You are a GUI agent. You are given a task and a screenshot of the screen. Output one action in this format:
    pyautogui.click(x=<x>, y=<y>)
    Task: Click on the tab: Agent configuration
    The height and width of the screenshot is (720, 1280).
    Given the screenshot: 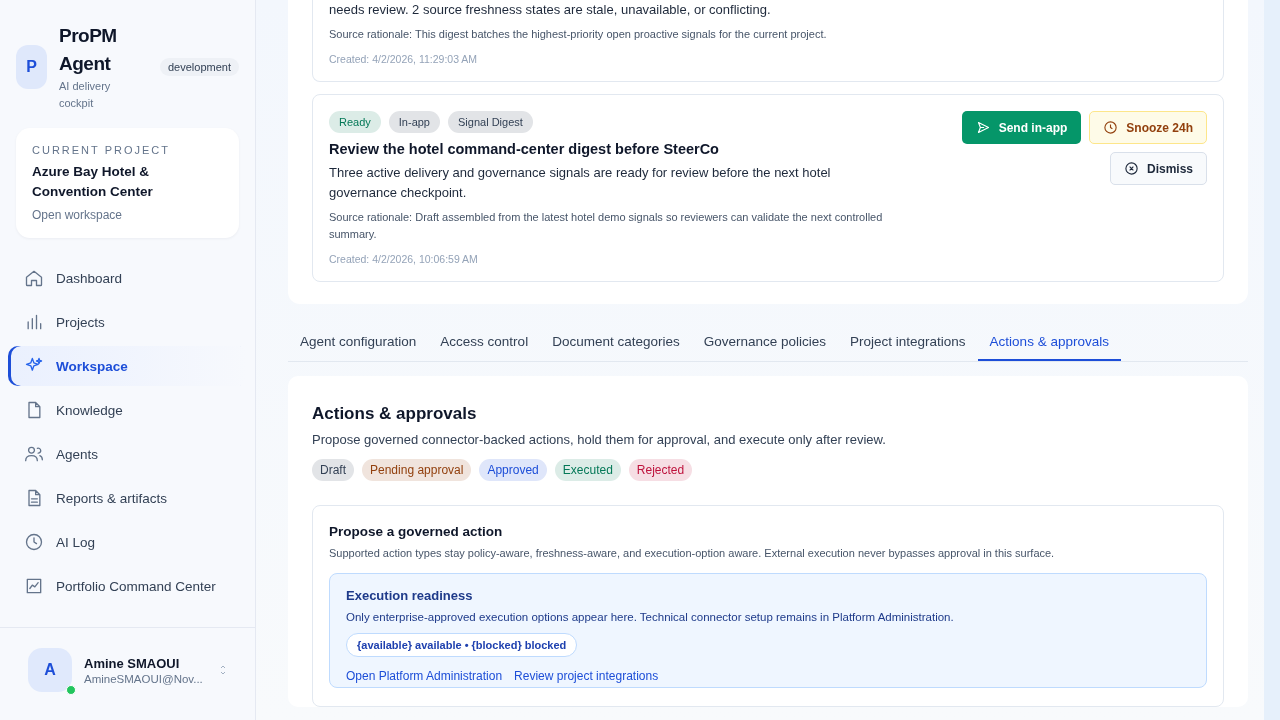 What is the action you would take?
    pyautogui.click(x=358, y=342)
    